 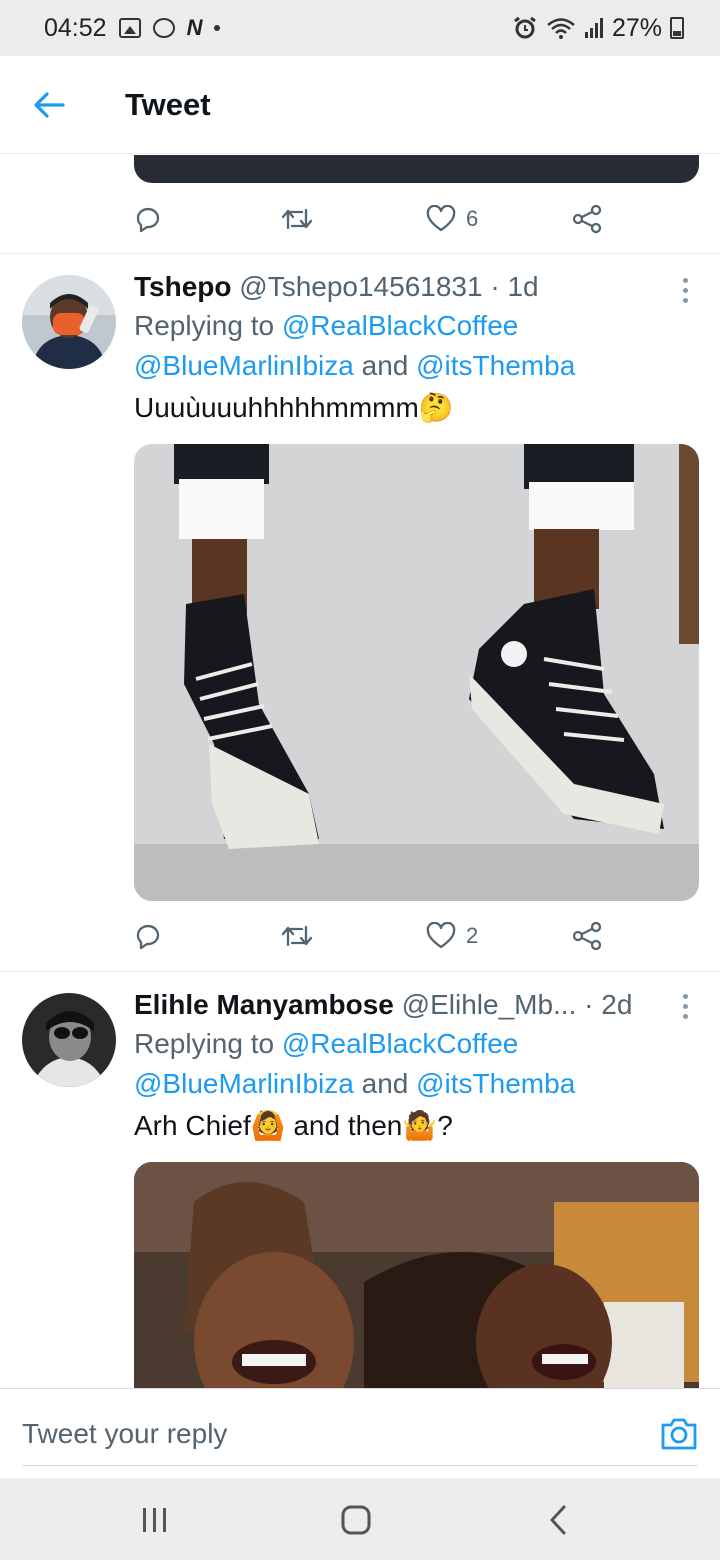 I want to click on system-nav-bar, so click(x=360, y=1519).